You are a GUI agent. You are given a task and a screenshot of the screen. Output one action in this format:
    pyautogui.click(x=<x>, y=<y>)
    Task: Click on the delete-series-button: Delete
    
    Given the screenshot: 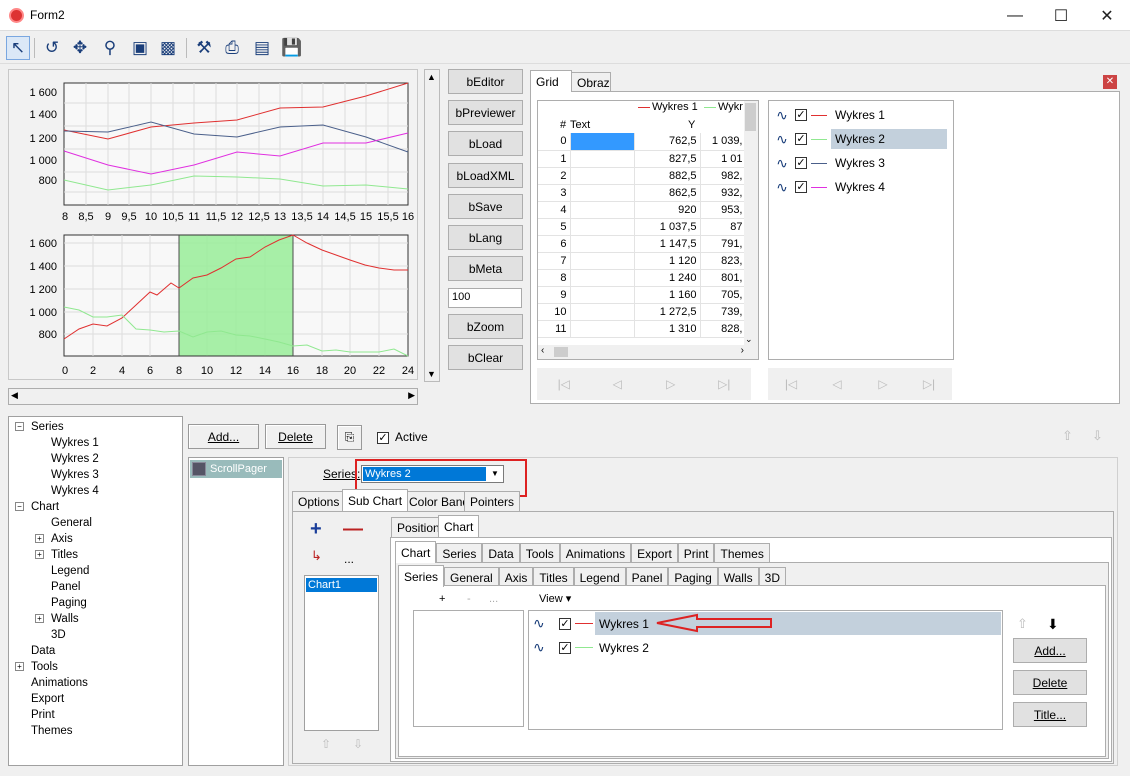 What is the action you would take?
    pyautogui.click(x=1050, y=682)
    